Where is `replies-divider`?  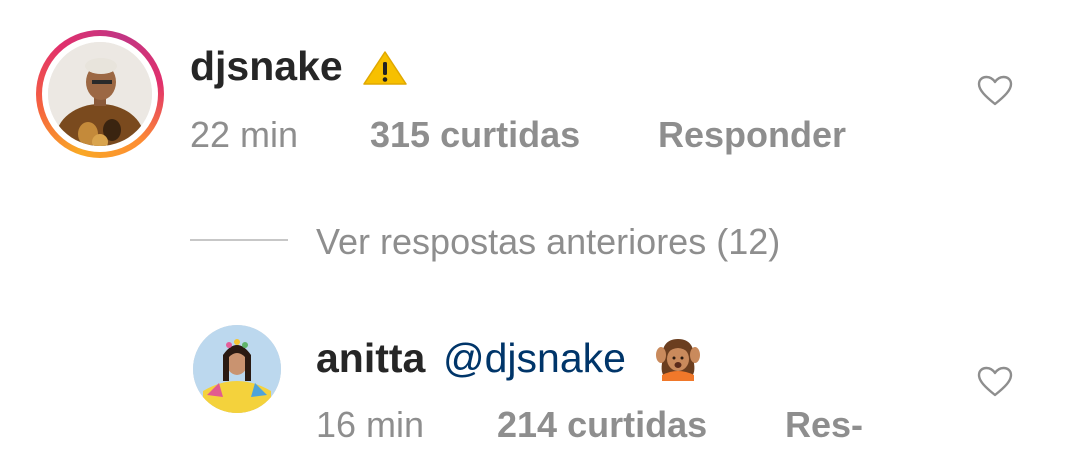 replies-divider is located at coordinates (239, 240).